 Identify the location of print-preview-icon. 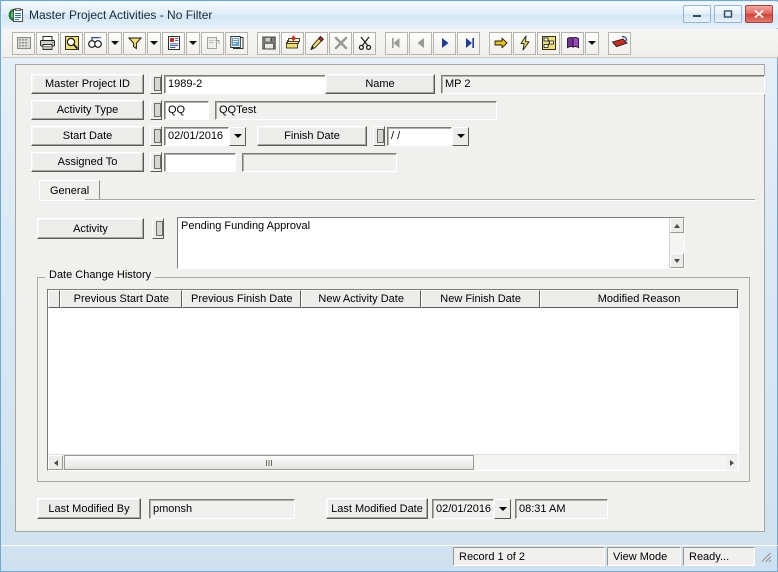
(71, 43).